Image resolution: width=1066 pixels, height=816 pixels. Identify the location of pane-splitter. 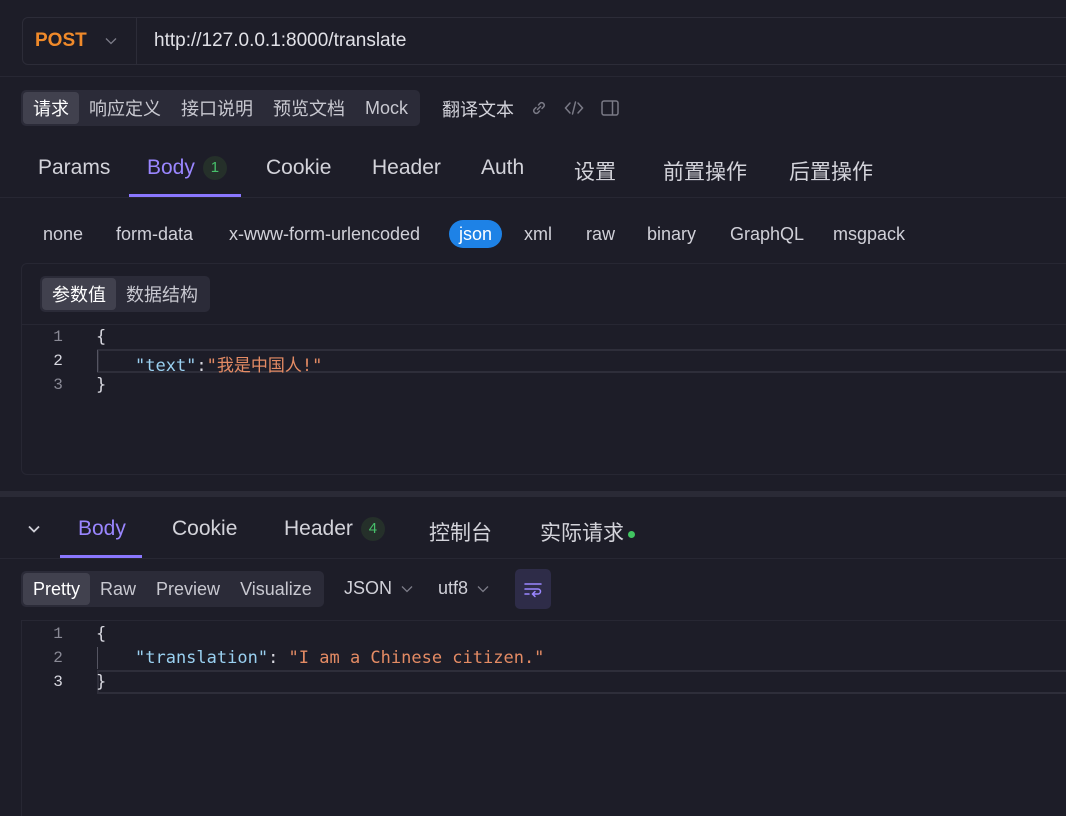
(533, 494).